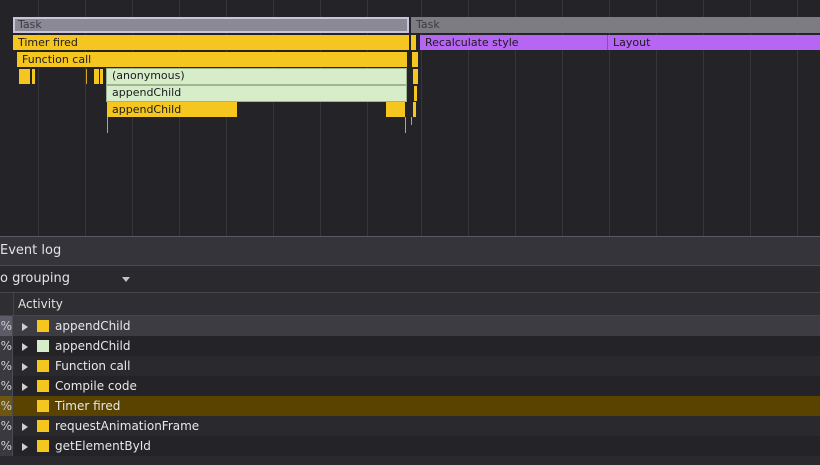  I want to click on grouping-toolbar: o grouping, so click(410, 279).